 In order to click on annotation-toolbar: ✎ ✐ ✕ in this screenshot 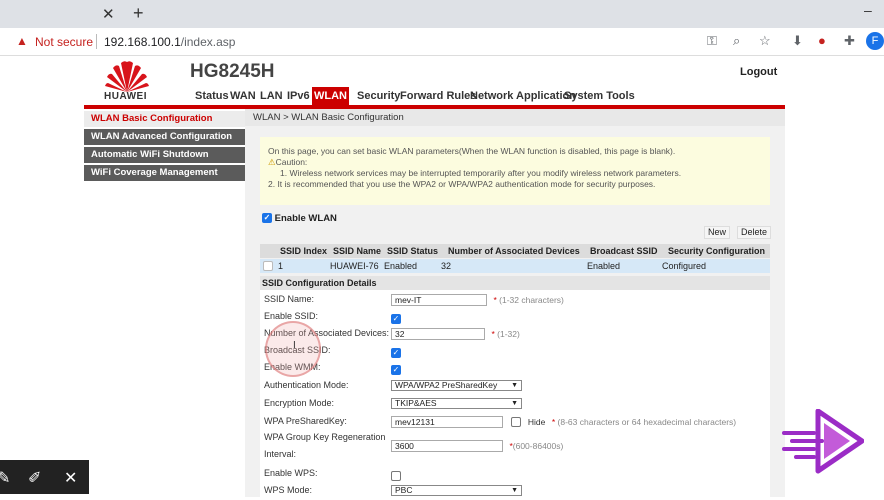, I will do `click(44, 477)`.